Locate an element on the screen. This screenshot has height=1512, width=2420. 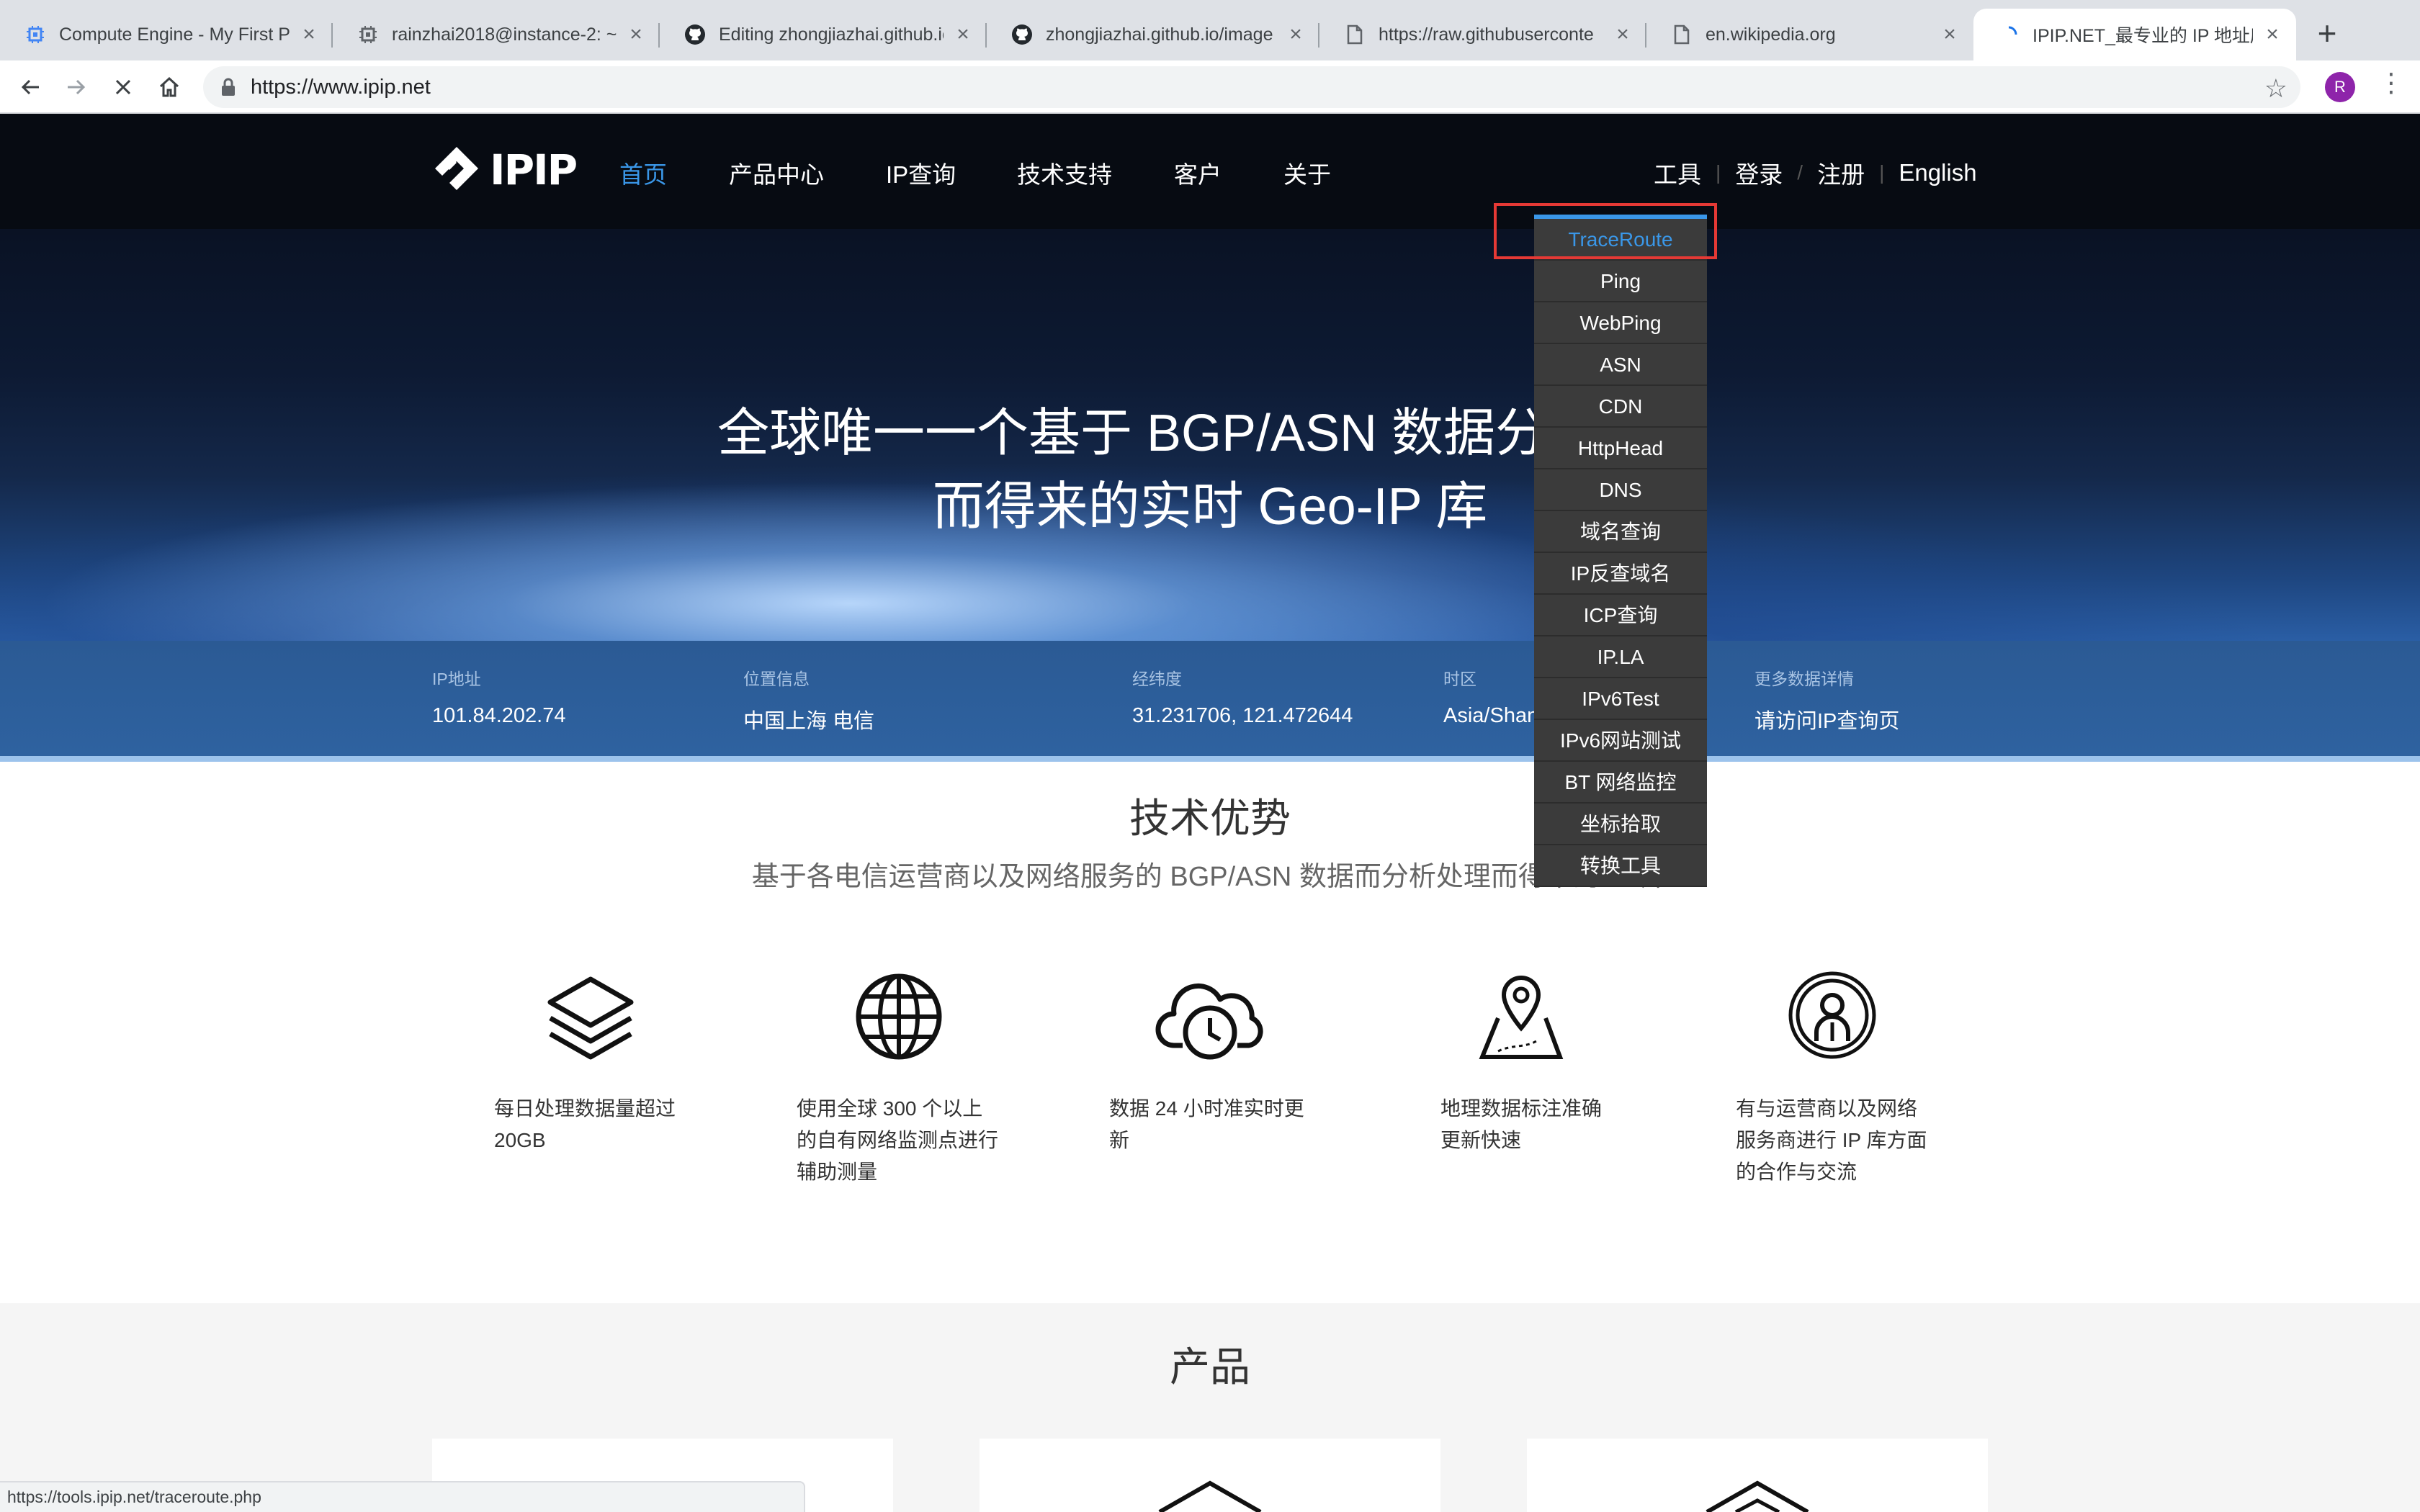
browser-tab: https://raw.githubuserconte × is located at coordinates (1483, 34).